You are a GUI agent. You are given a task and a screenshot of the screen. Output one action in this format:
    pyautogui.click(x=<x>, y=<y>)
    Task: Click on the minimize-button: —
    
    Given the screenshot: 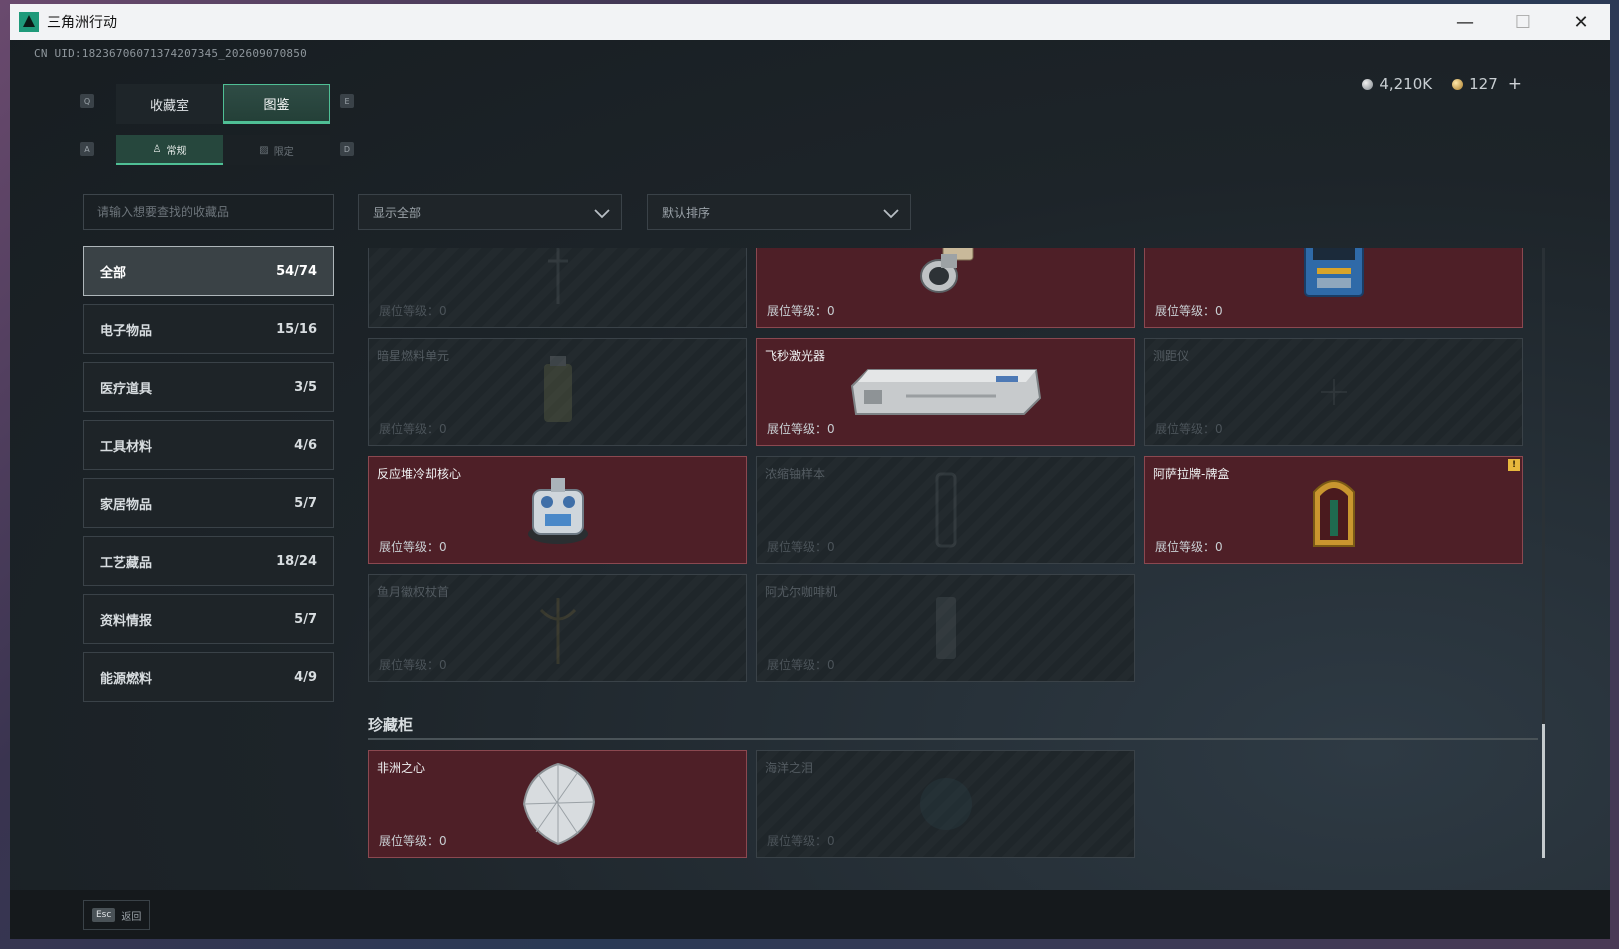 What is the action you would take?
    pyautogui.click(x=1465, y=22)
    